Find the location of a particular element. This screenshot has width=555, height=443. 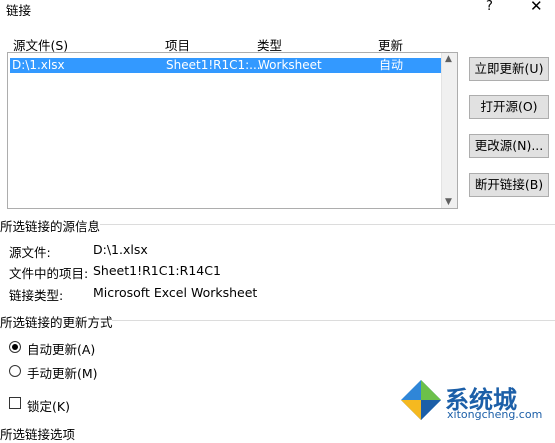

dialog-title: 链接 is located at coordinates (19, 10).